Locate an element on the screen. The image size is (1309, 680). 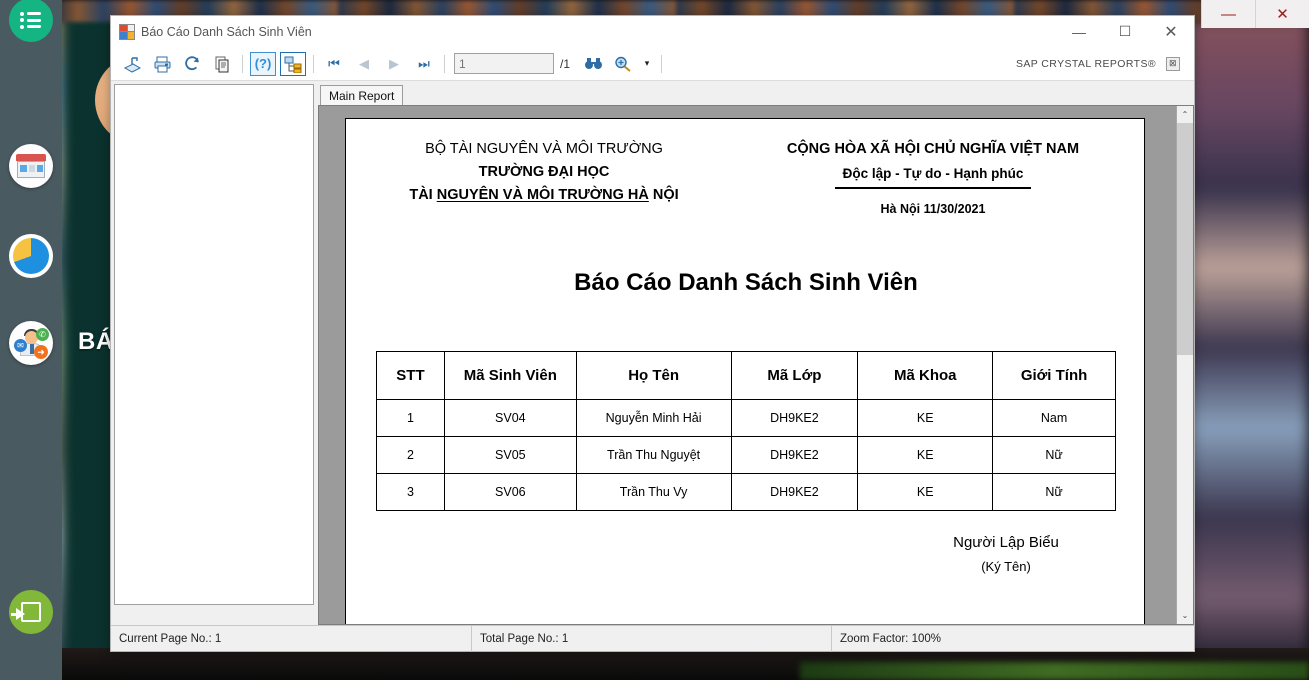
report-tabstrip: Main Report is located at coordinates (754, 93).